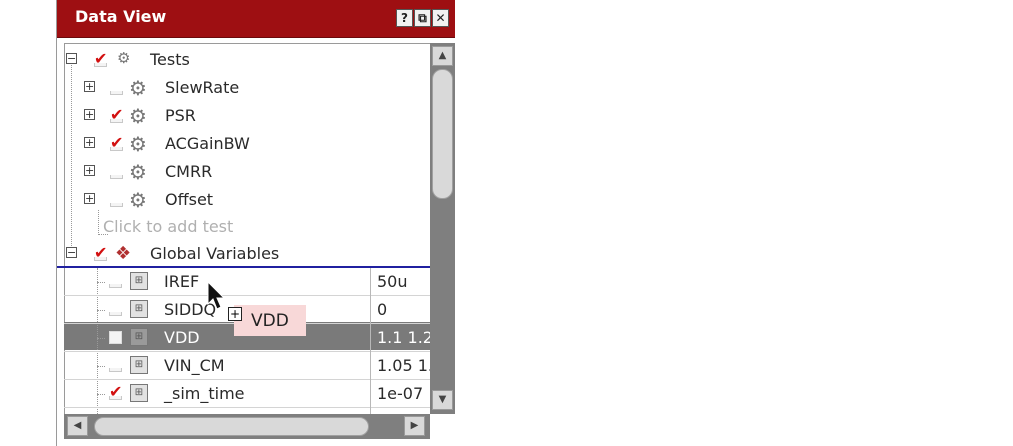 This screenshot has width=1013, height=446. What do you see at coordinates (168, 226) in the screenshot?
I see `add-test-placeholder: Click to add test` at bounding box center [168, 226].